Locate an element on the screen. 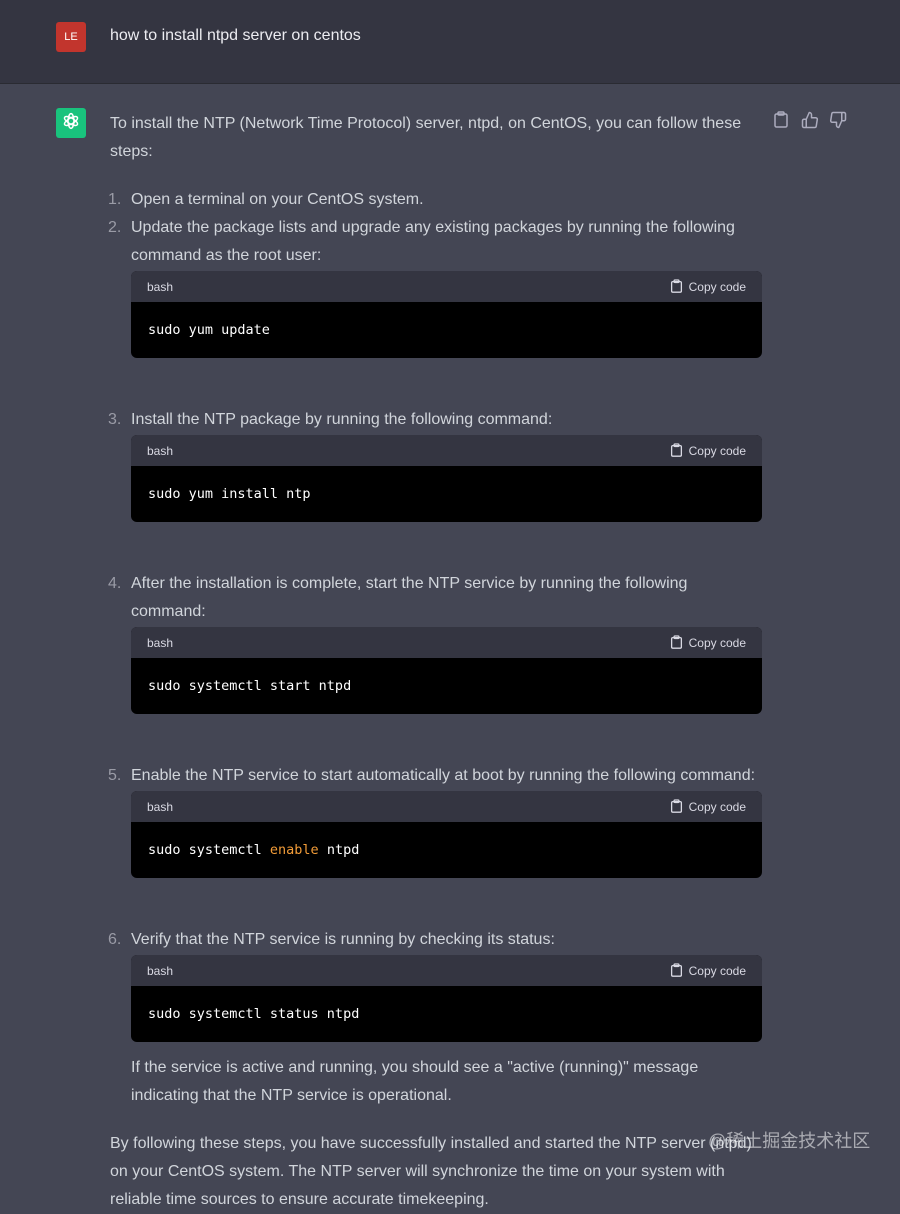 The image size is (900, 1214). user-avatar: LE is located at coordinates (71, 37).